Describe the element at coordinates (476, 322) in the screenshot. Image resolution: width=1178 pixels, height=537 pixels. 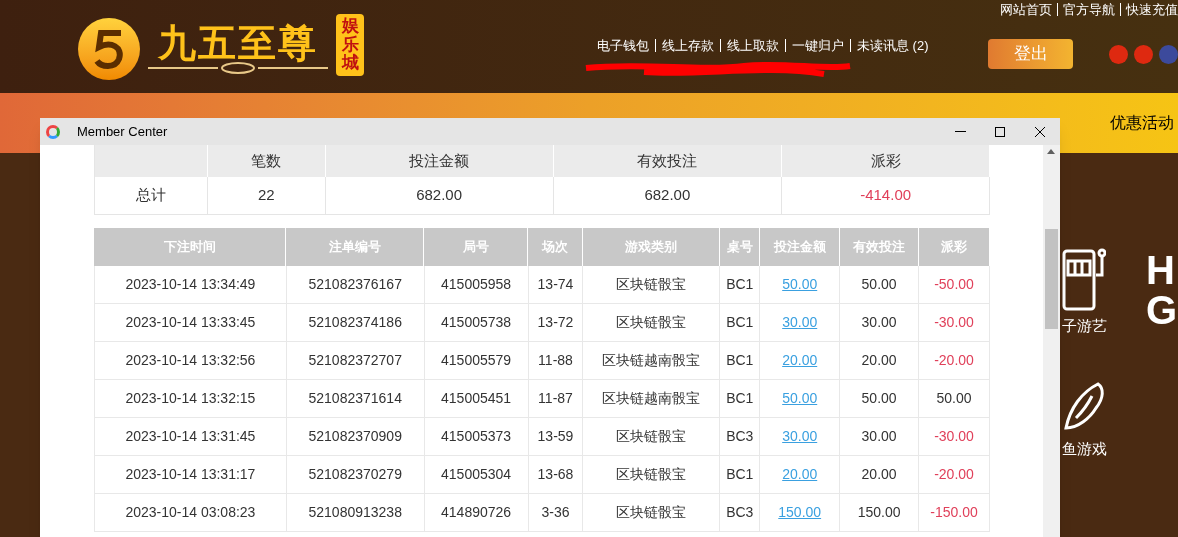
I see `table-cell-text: 415005738` at that location.